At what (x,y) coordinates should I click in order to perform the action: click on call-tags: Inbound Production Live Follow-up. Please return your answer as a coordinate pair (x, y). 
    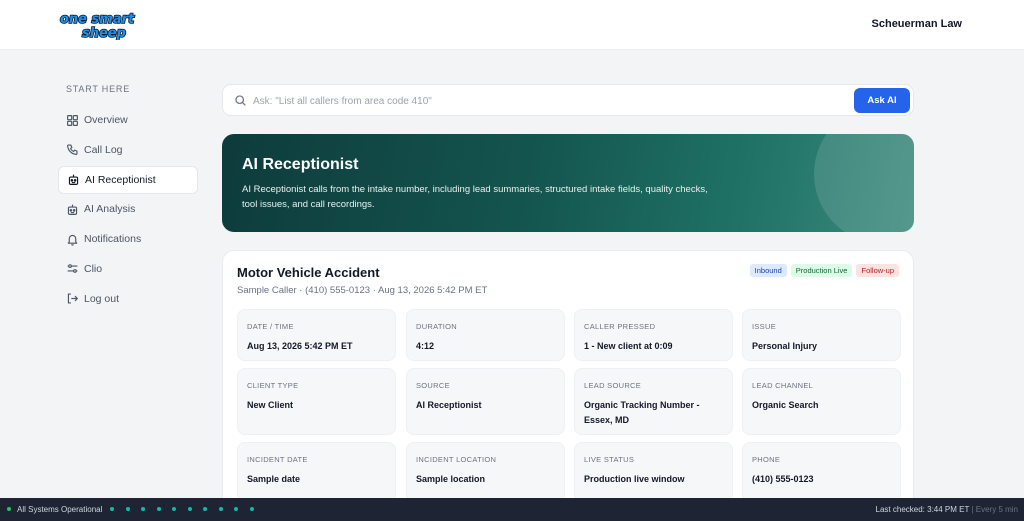
    Looking at the image, I should click on (824, 270).